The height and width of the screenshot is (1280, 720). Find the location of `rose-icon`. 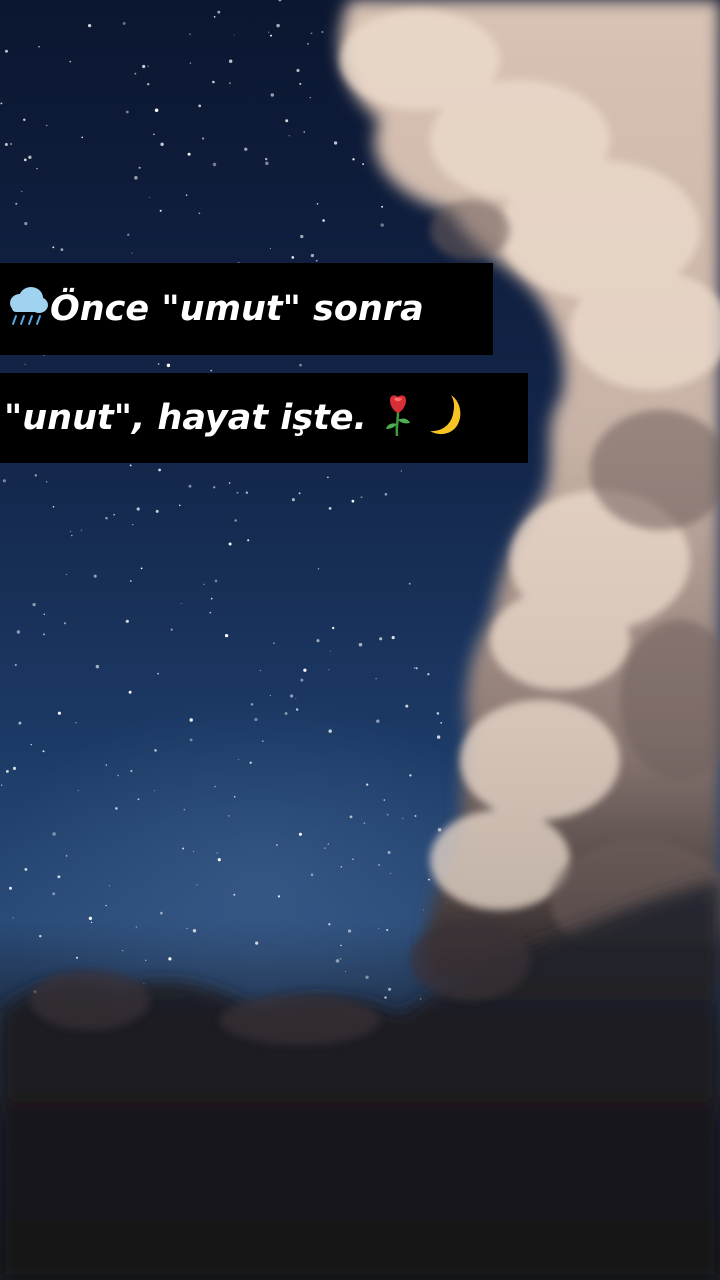

rose-icon is located at coordinates (398, 418).